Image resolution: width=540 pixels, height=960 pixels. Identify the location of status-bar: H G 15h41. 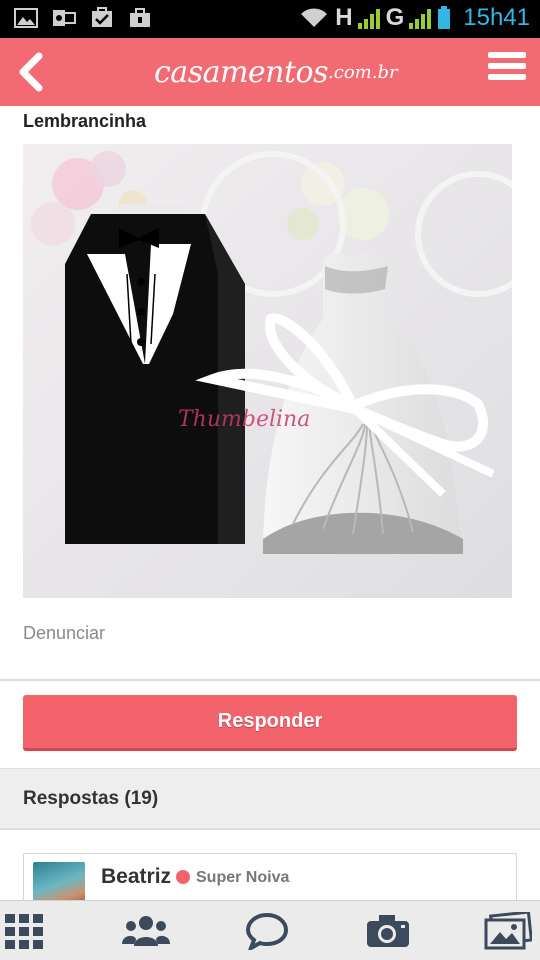
(270, 19).